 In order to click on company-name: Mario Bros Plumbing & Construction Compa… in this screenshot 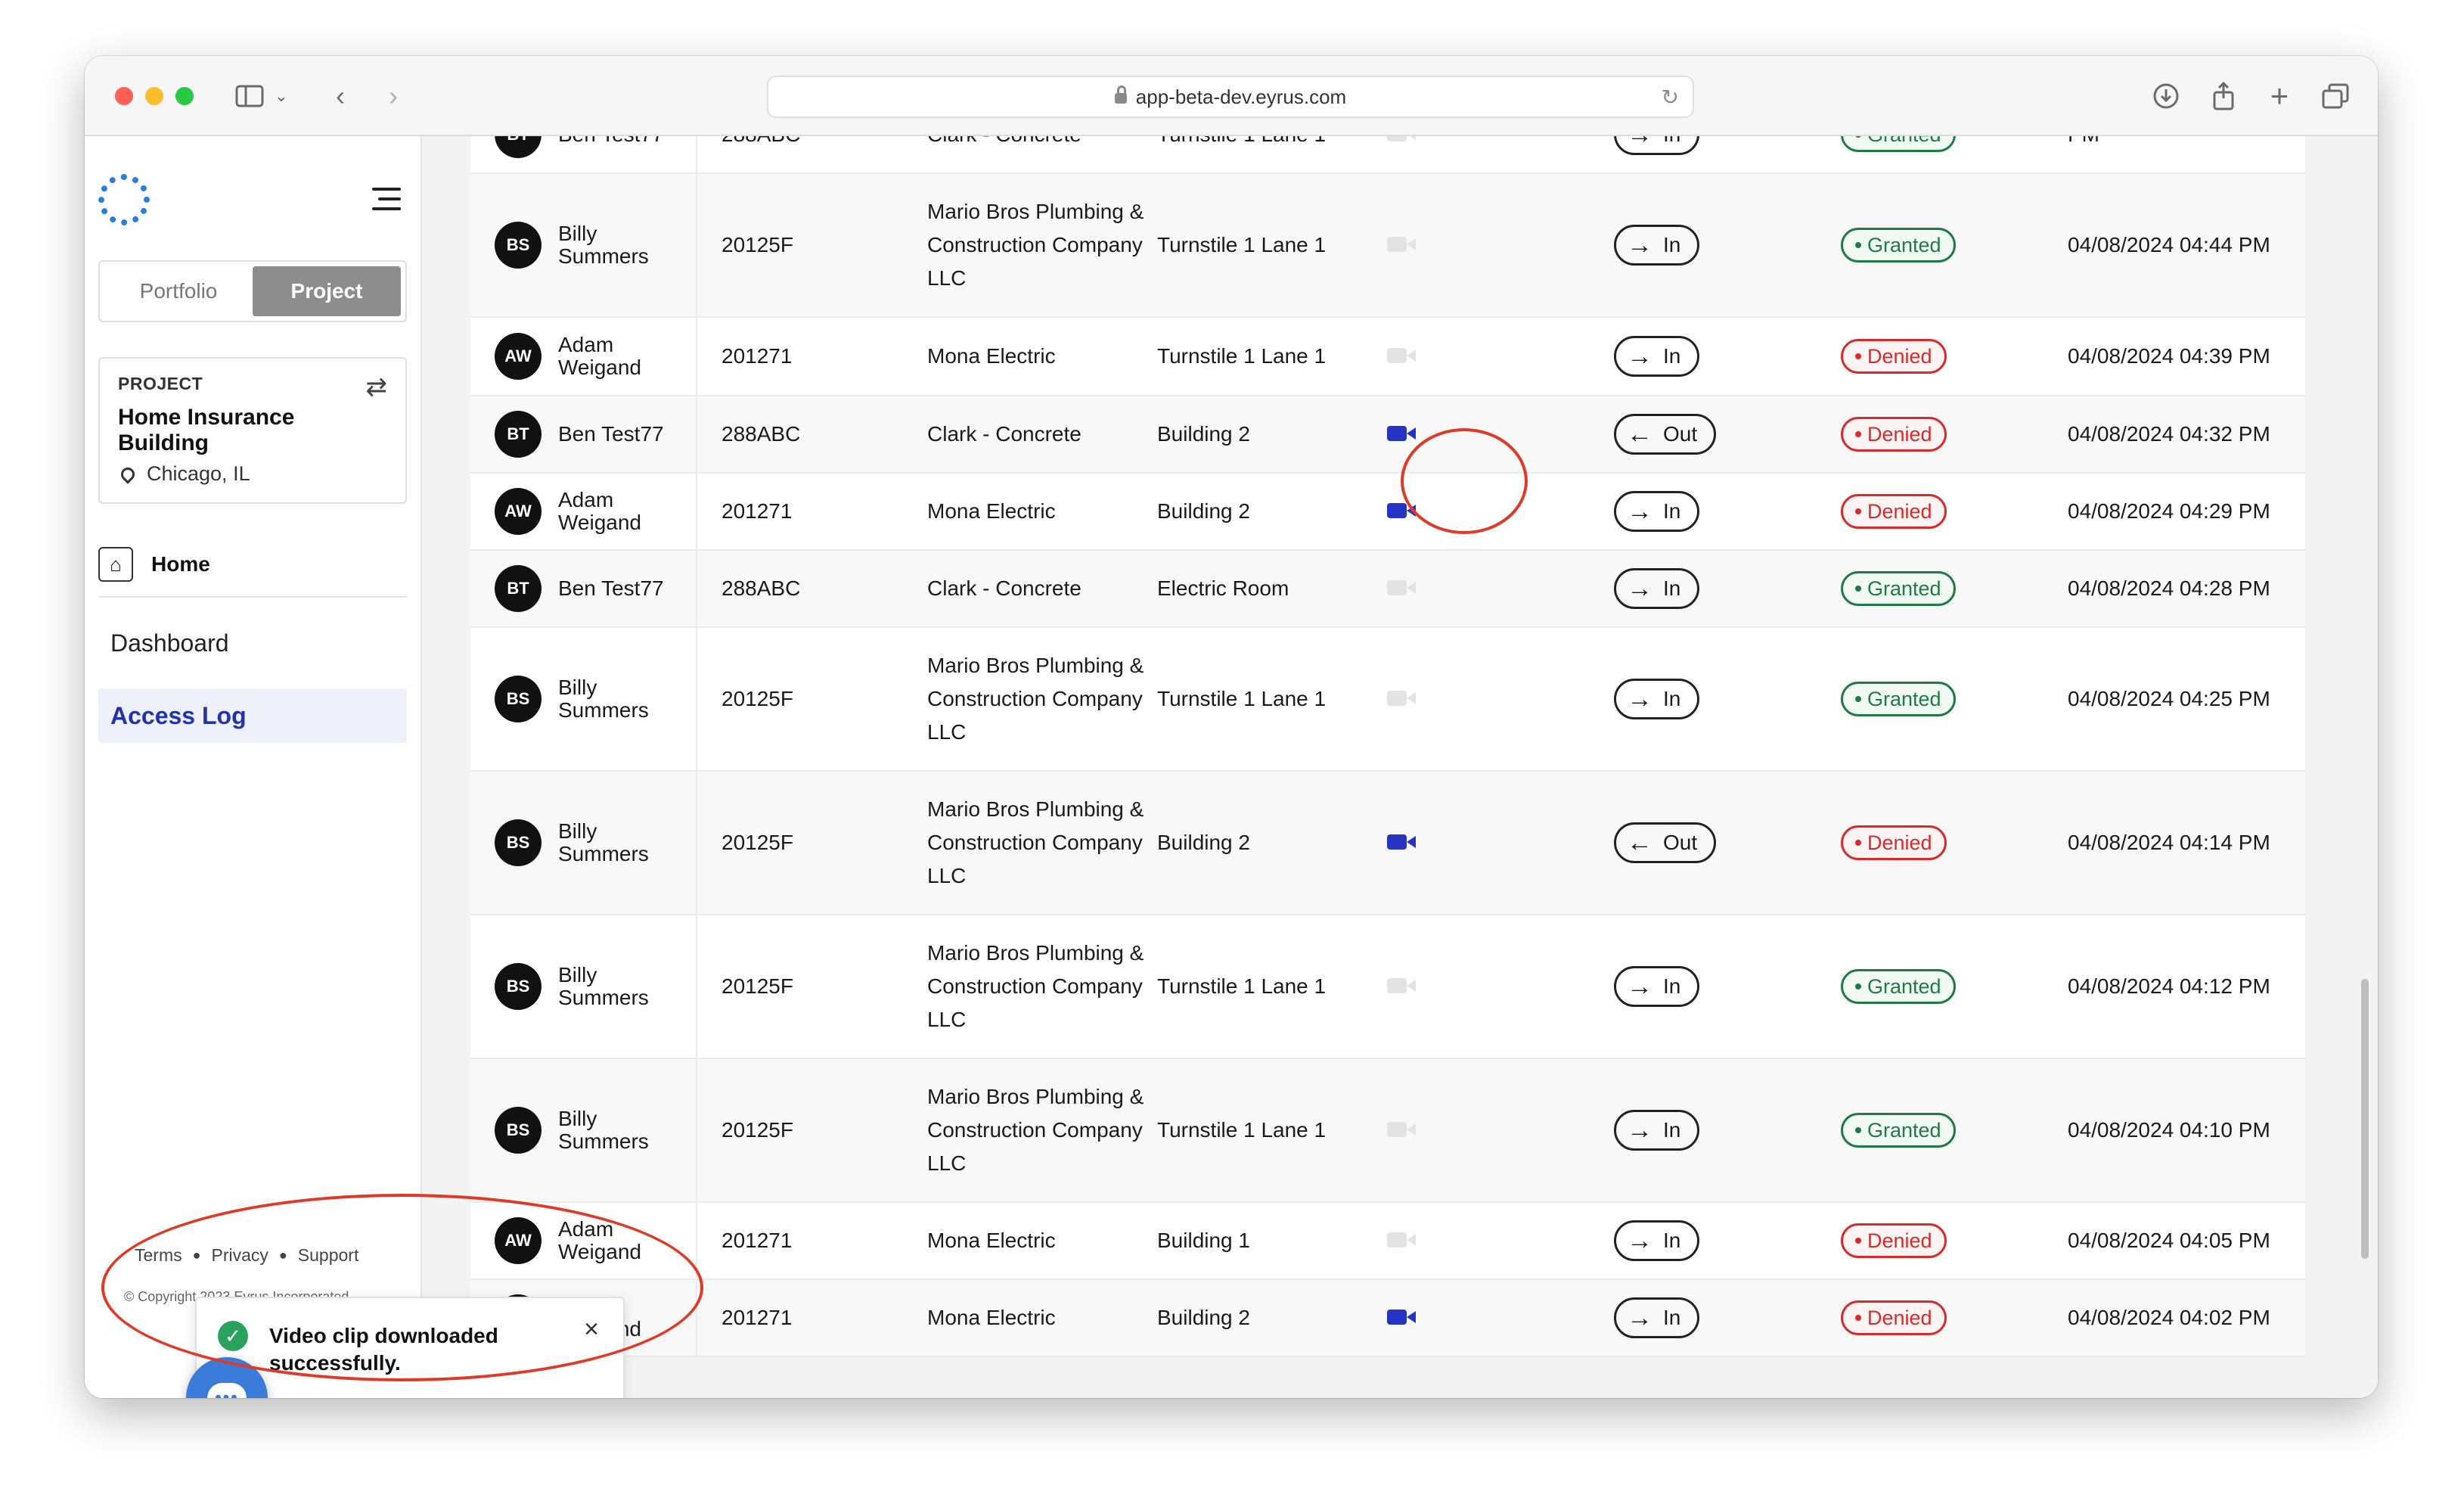, I will do `click(1035, 699)`.